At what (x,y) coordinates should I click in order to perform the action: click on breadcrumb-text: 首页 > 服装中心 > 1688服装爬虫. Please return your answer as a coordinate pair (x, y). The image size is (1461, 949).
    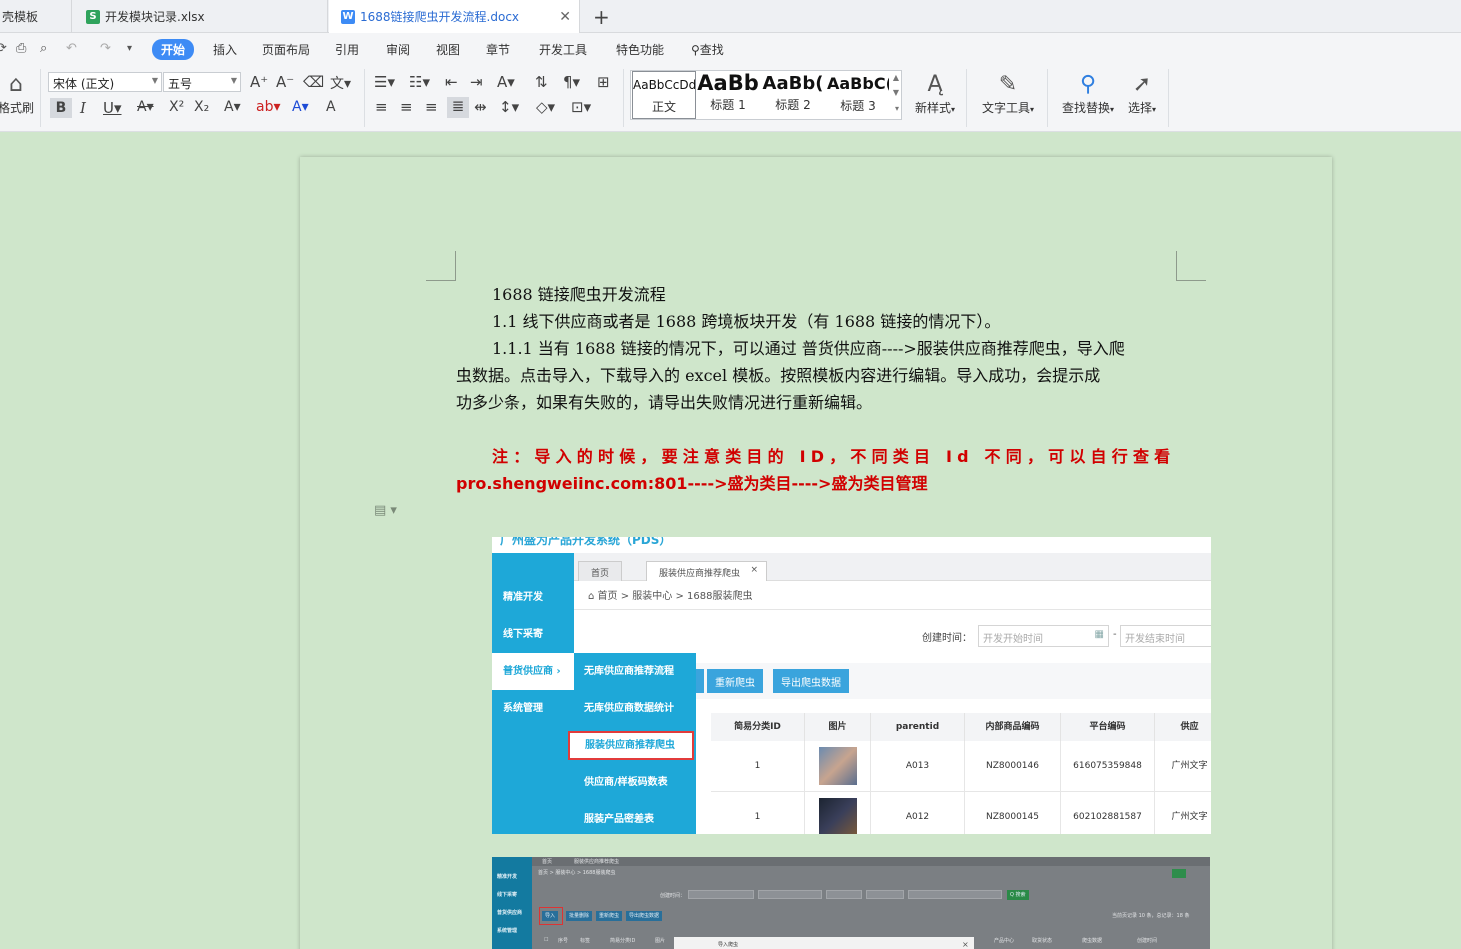
    Looking at the image, I should click on (675, 596).